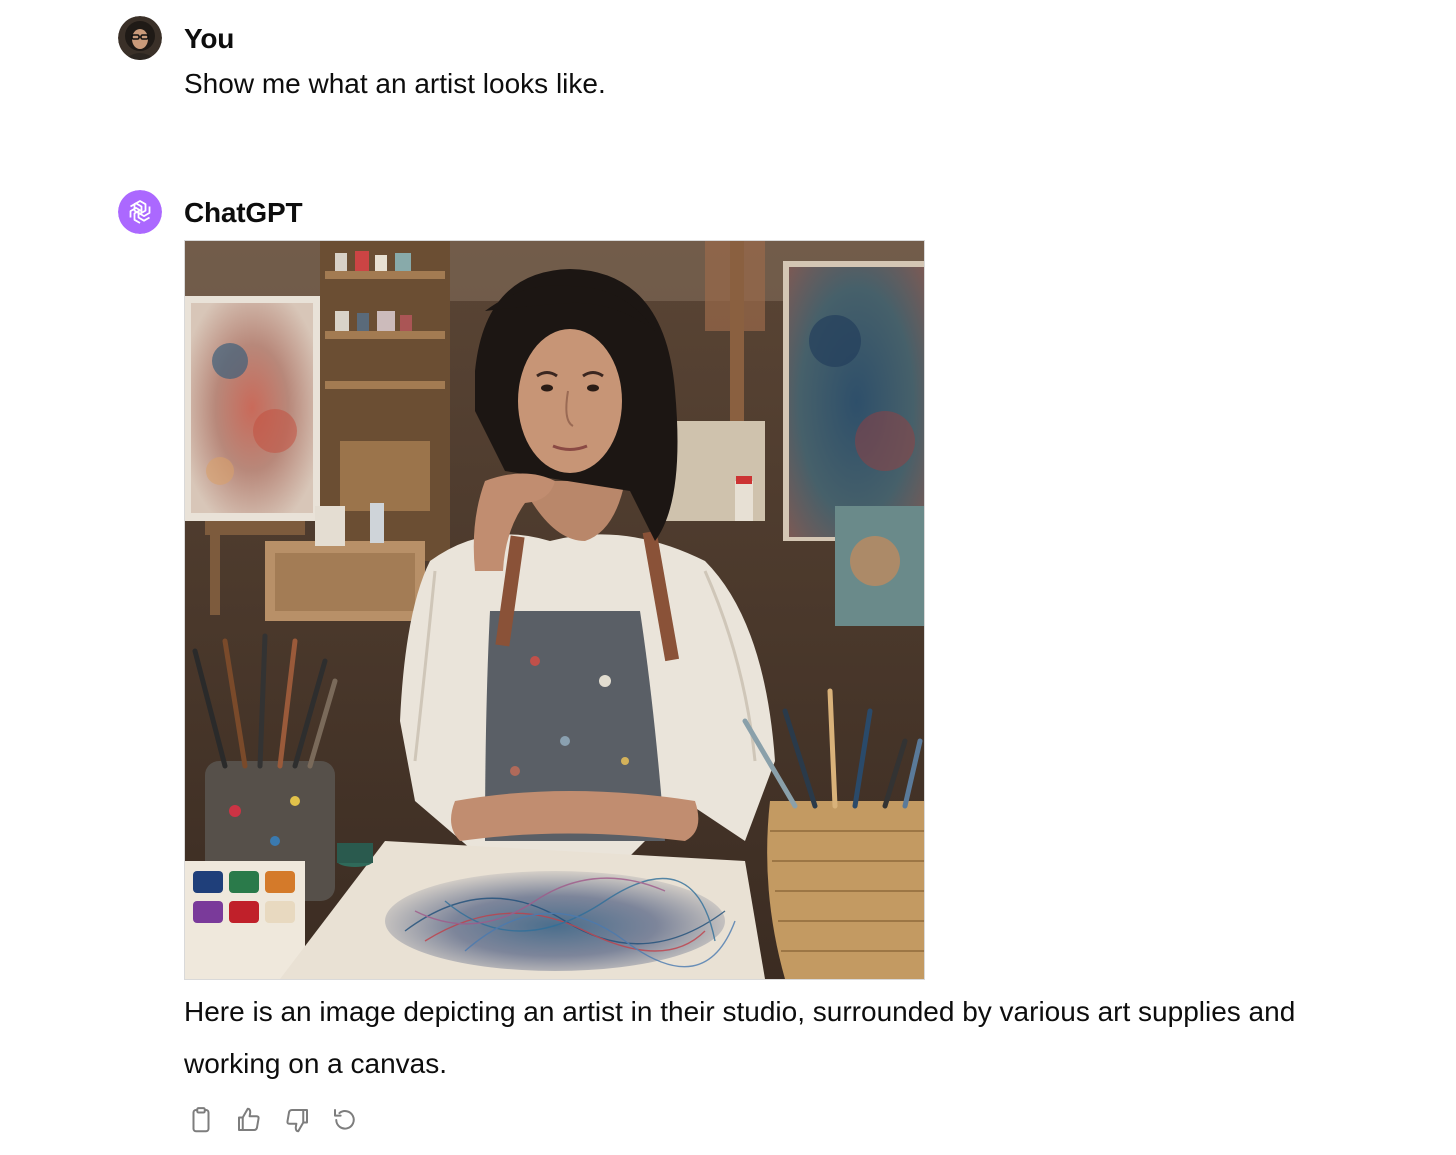 This screenshot has height=1155, width=1456. Describe the element at coordinates (395, 83) in the screenshot. I see `user-message-text: Show me what an artist looks like.` at that location.